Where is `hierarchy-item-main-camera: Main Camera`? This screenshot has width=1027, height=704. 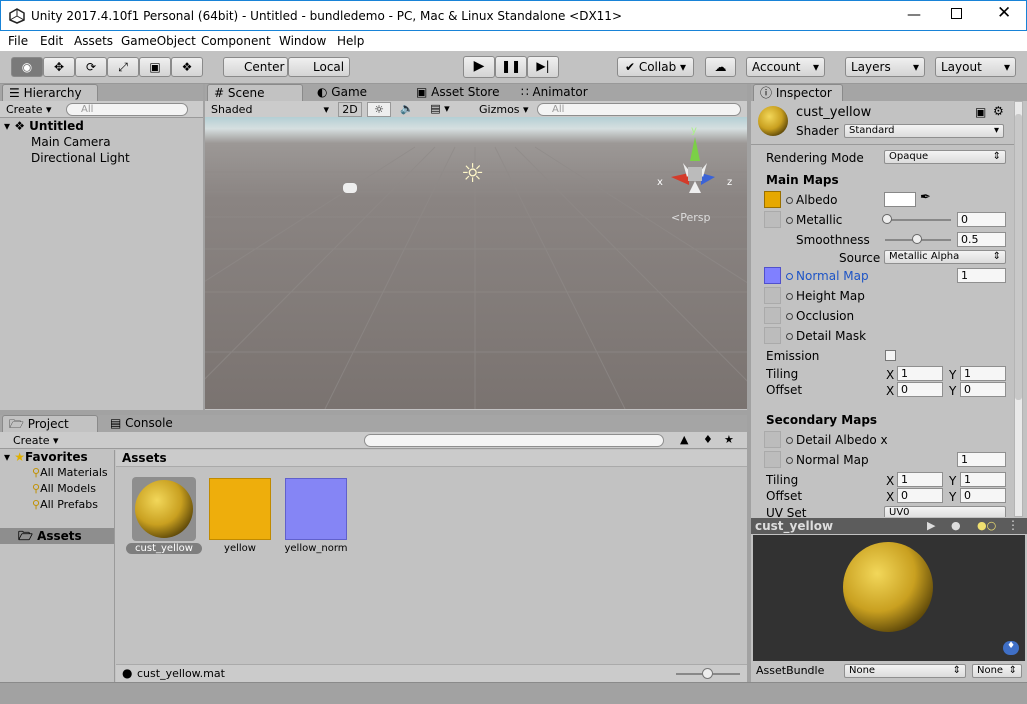 hierarchy-item-main-camera: Main Camera is located at coordinates (71, 142).